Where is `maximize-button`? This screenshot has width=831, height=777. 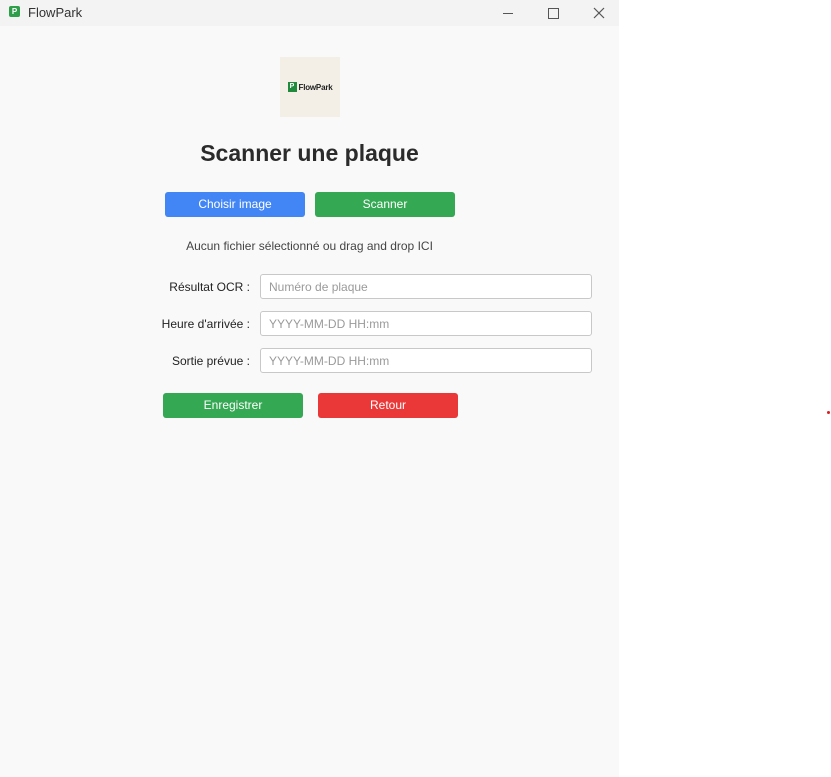 maximize-button is located at coordinates (553, 13).